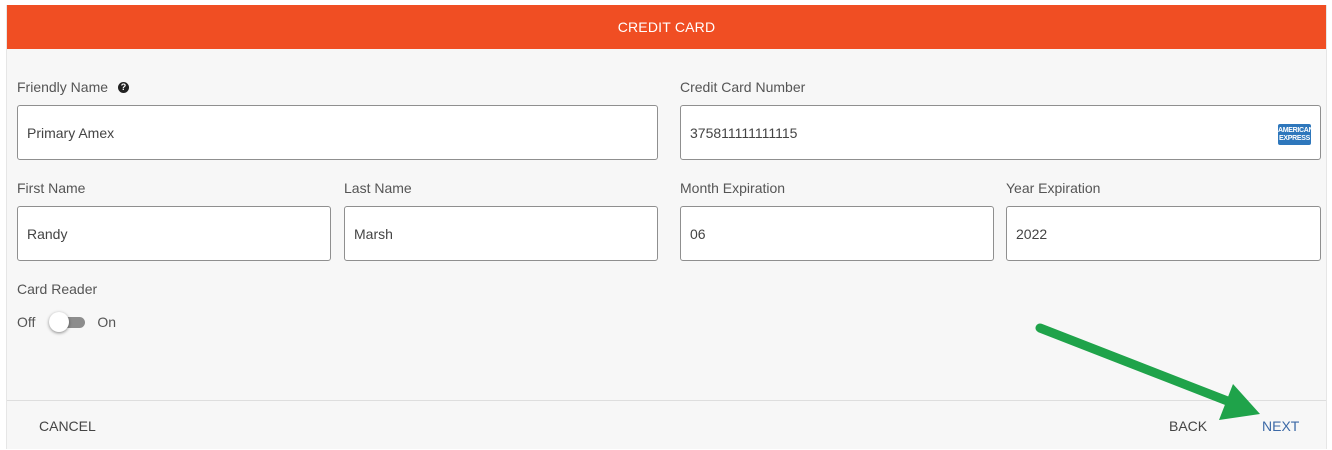 The image size is (1332, 450). What do you see at coordinates (73, 87) in the screenshot?
I see `friendly-name-label: Friendly Name ?` at bounding box center [73, 87].